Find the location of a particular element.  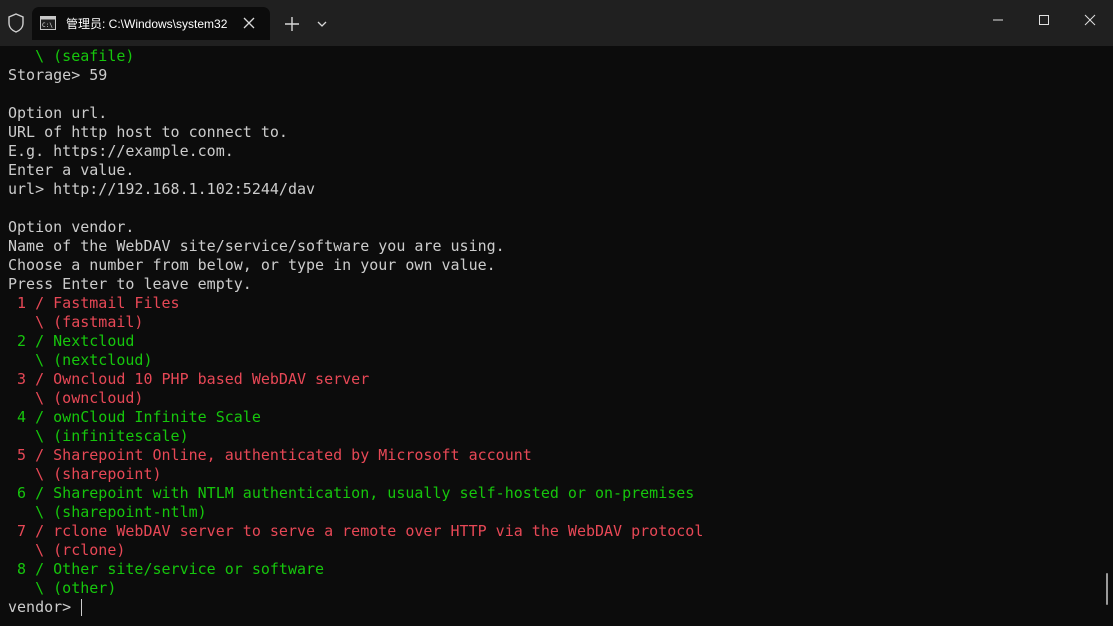

chevron-down-icon is located at coordinates (322, 24).